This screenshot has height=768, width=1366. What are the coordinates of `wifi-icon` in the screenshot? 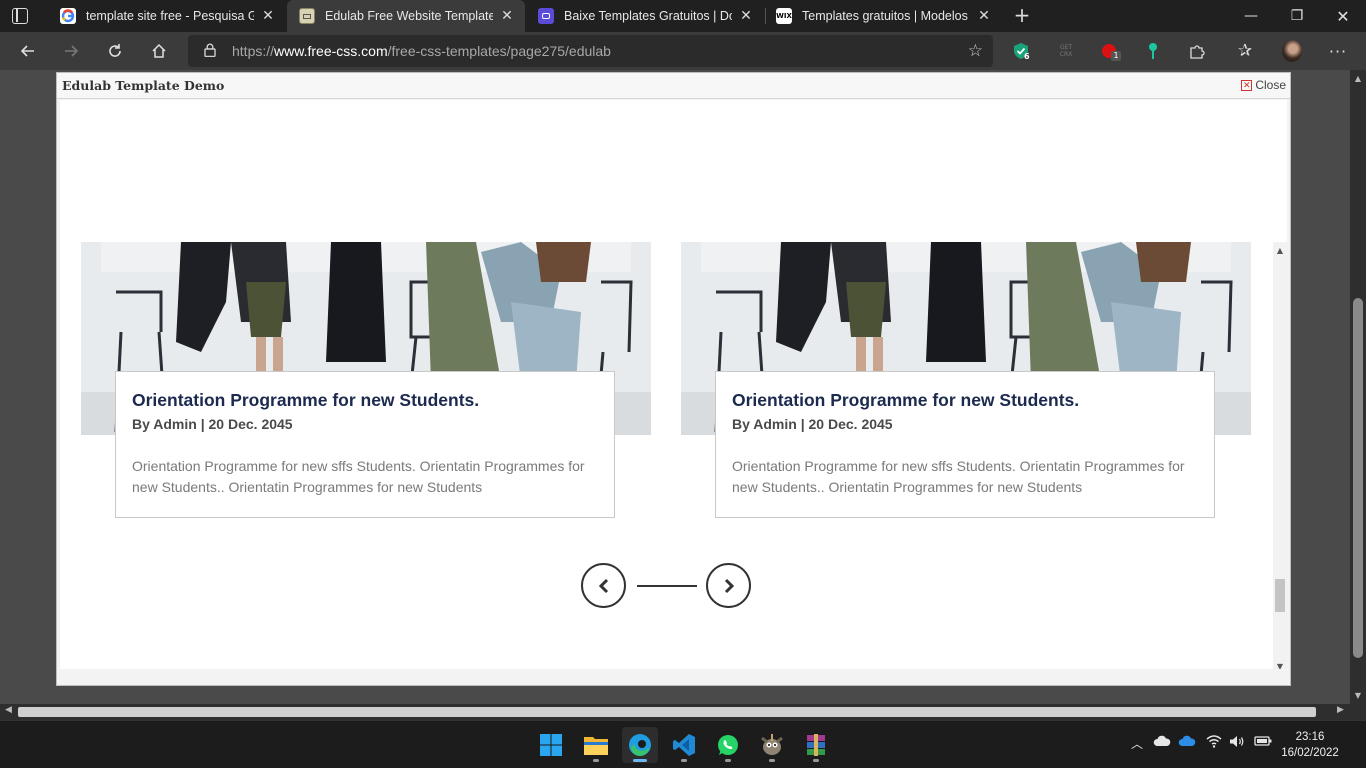 It's located at (1214, 743).